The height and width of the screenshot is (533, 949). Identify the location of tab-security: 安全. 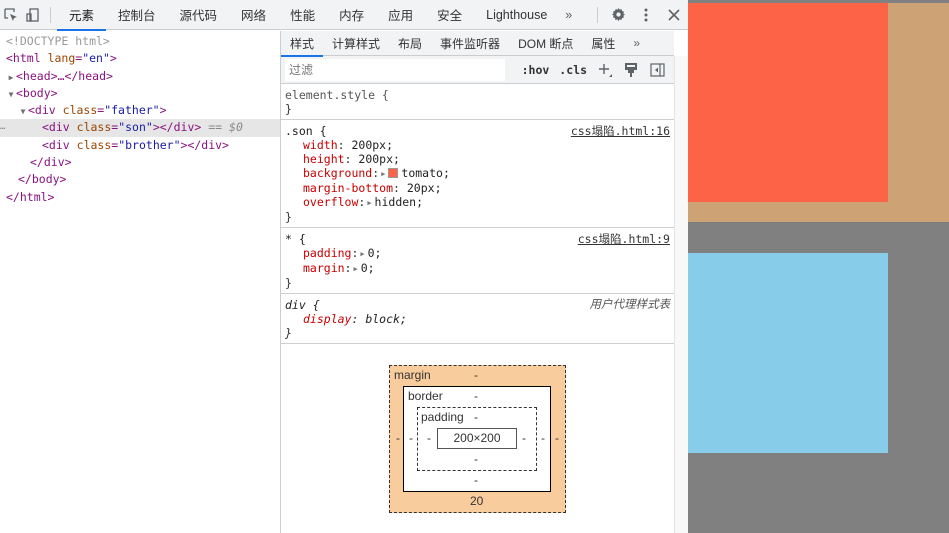
(449, 15).